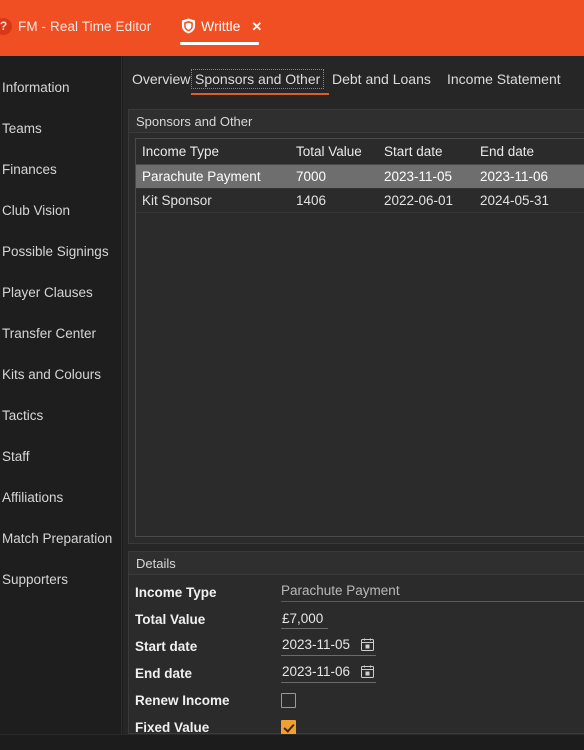  What do you see at coordinates (47, 292) in the screenshot?
I see `sidebar-item-label: Player Clauses` at bounding box center [47, 292].